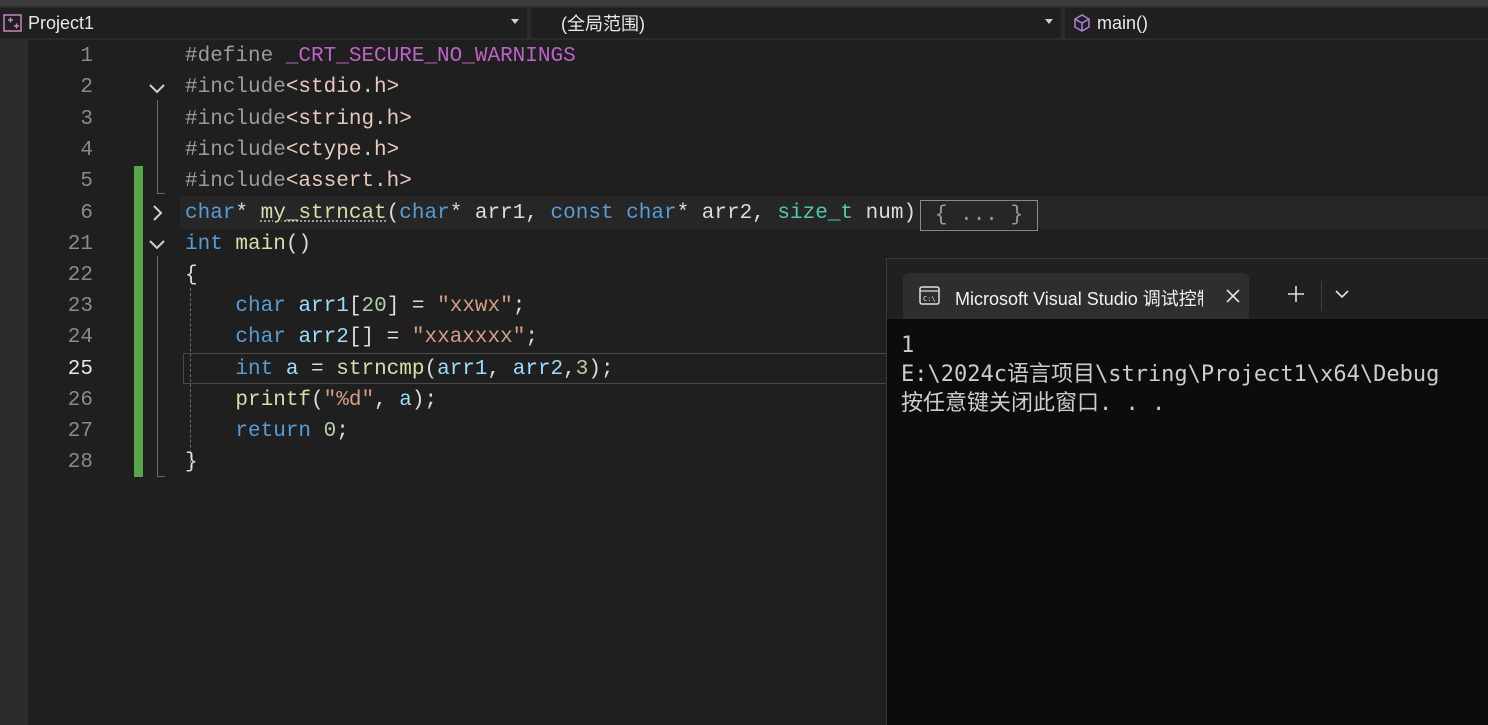 The width and height of the screenshot is (1488, 725). What do you see at coordinates (138, 321) in the screenshot?
I see `change-tracking-bar` at bounding box center [138, 321].